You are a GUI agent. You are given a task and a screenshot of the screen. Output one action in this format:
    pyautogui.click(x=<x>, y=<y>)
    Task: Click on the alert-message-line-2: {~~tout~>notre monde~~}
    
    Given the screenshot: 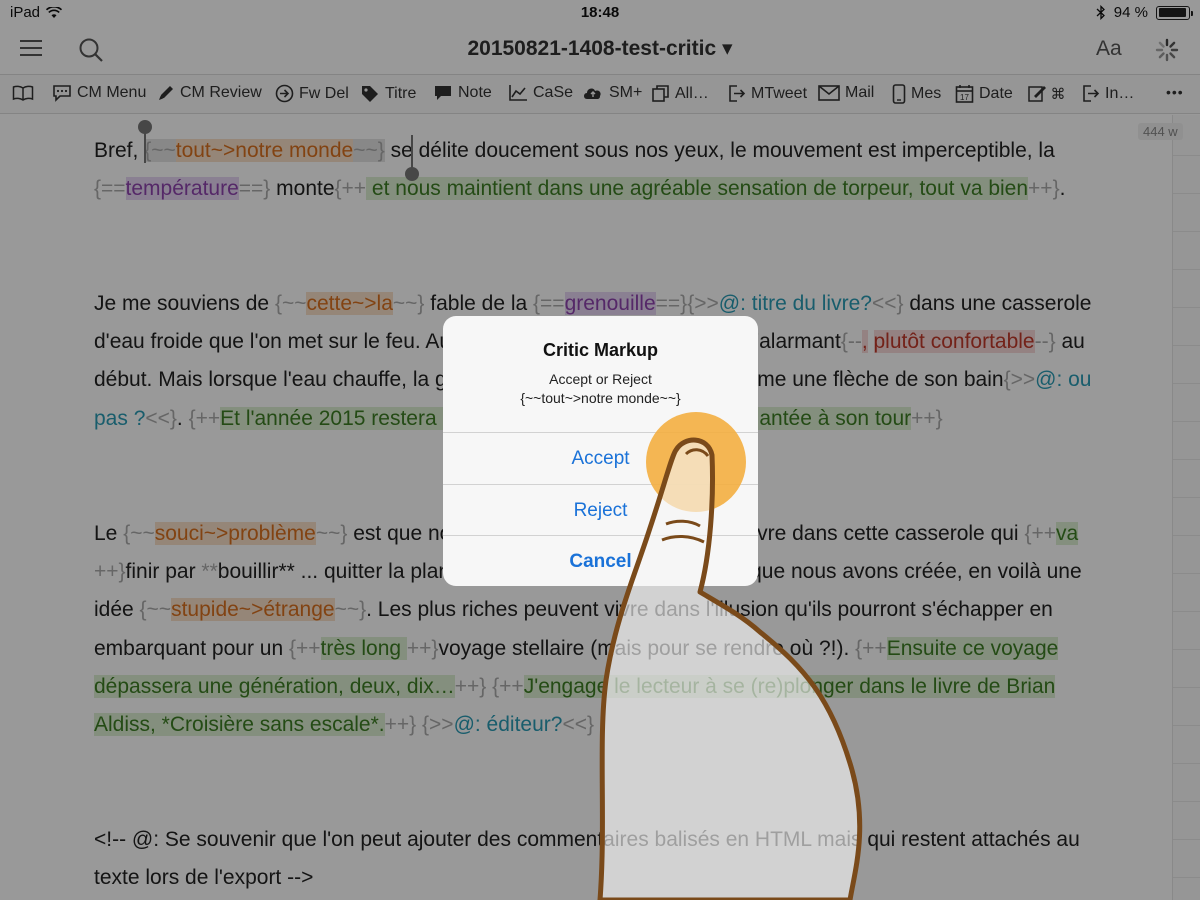 What is the action you would take?
    pyautogui.click(x=600, y=398)
    